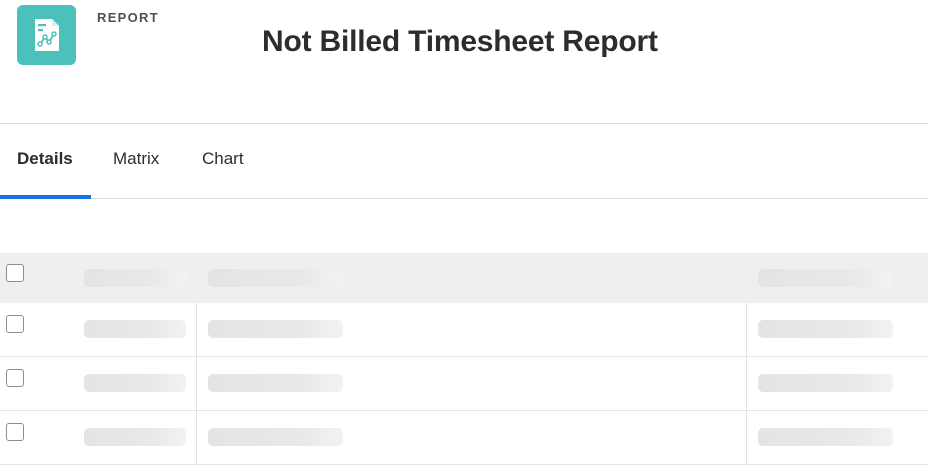  Describe the element at coordinates (46, 35) in the screenshot. I see `report-chart-icon` at that location.